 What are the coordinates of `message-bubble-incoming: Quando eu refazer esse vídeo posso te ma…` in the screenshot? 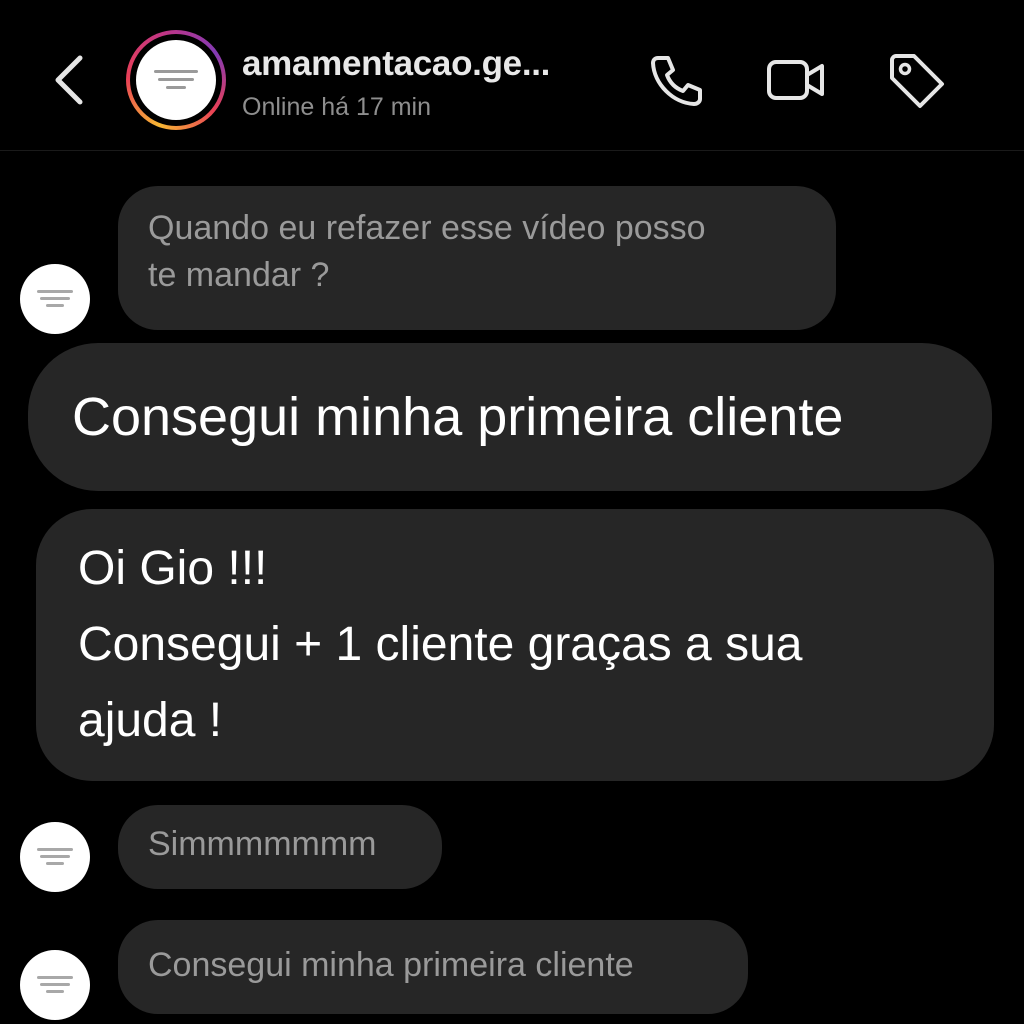 It's located at (477, 258).